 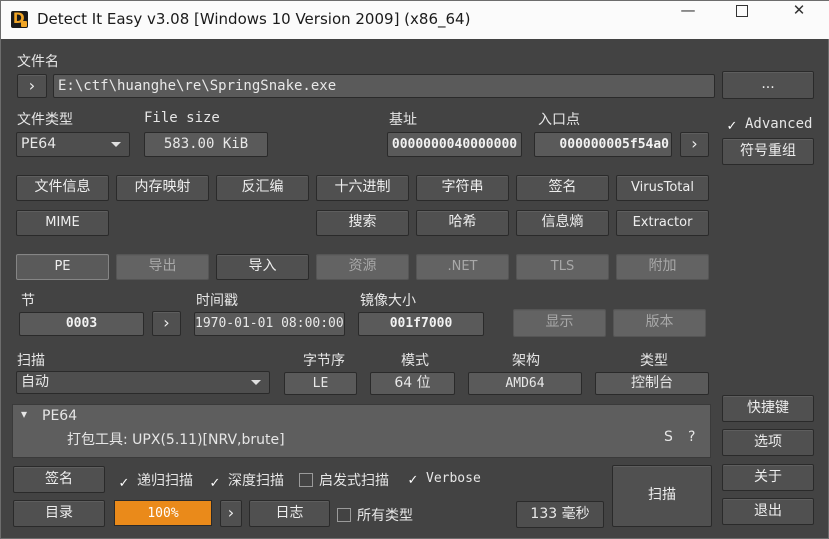 I want to click on app-logo-icon: D, so click(x=19, y=19).